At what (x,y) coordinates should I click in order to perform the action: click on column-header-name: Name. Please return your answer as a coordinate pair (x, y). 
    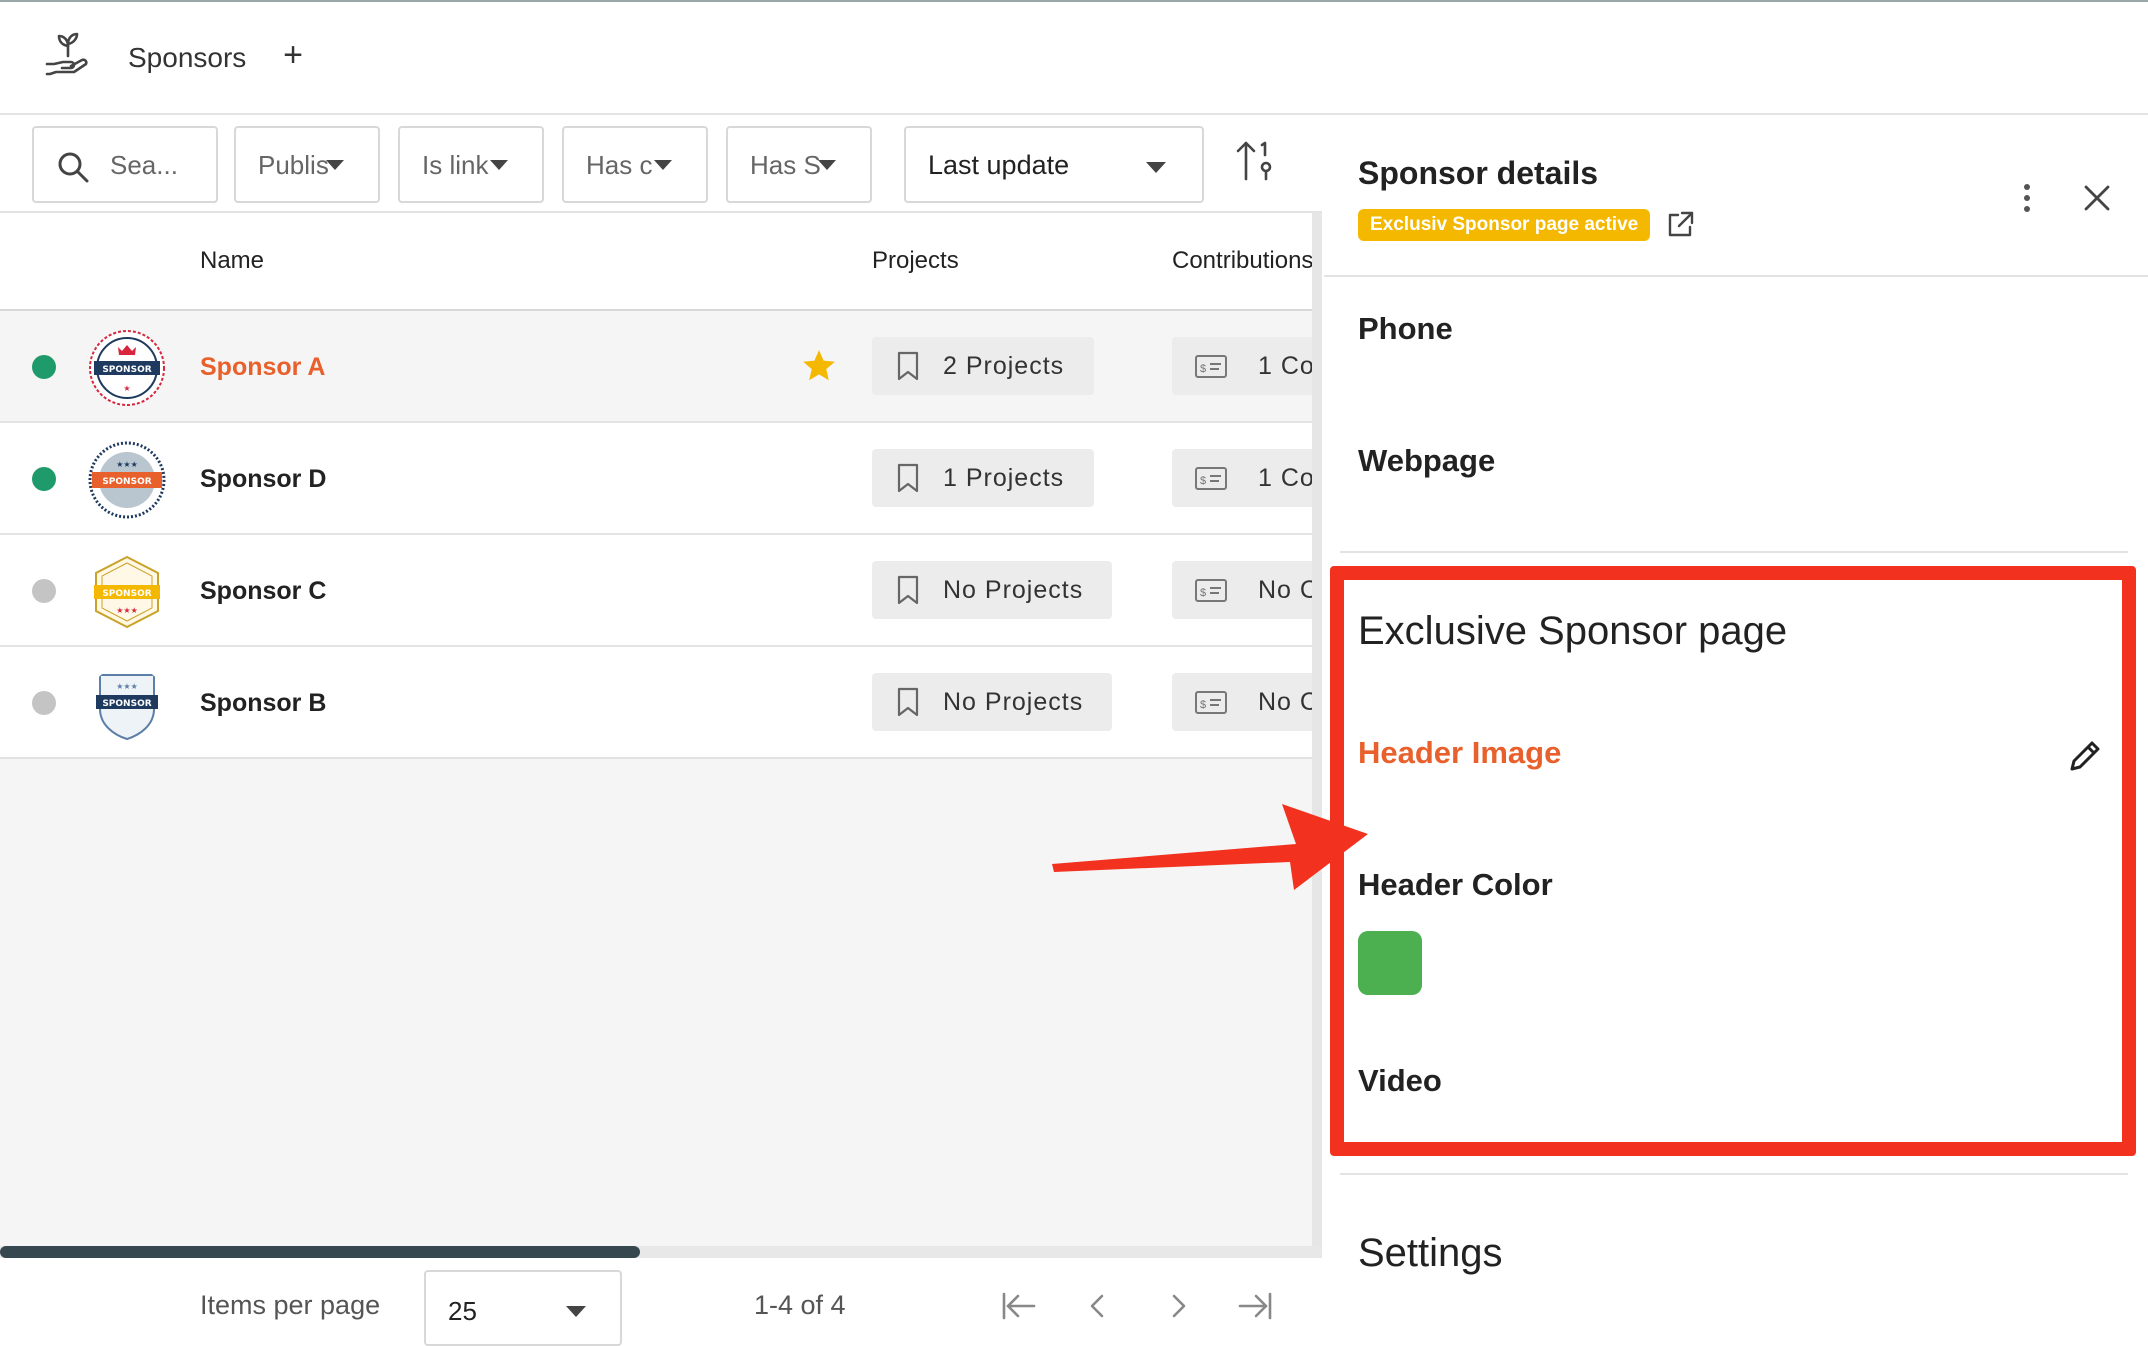
    Looking at the image, I should click on (232, 261).